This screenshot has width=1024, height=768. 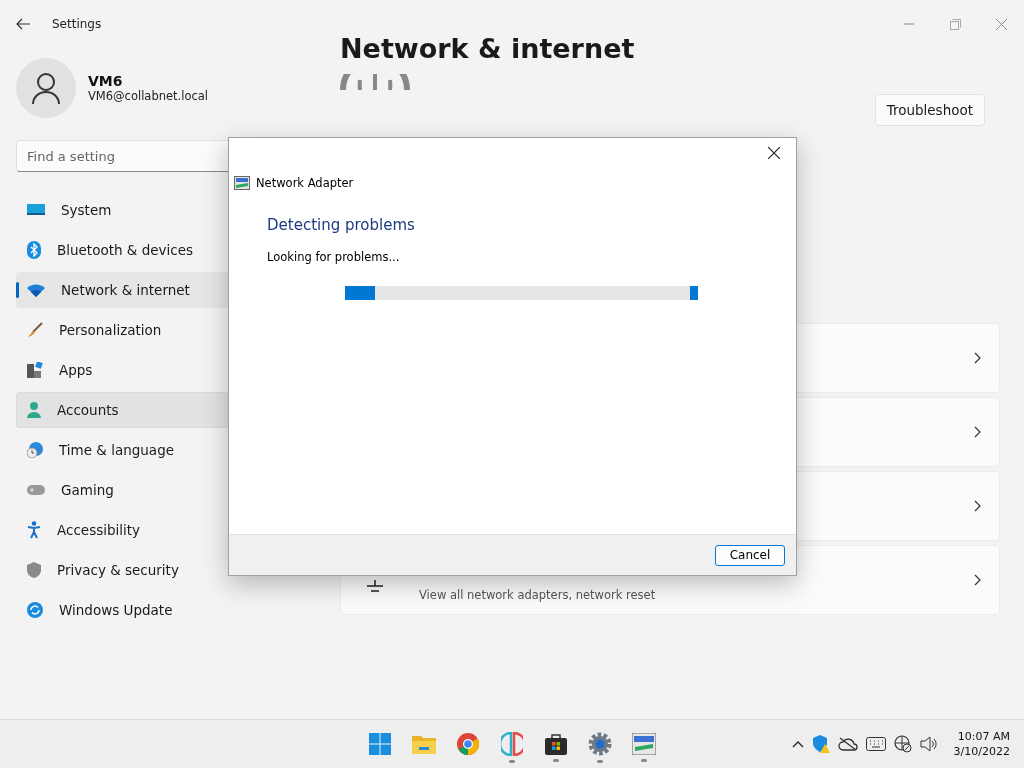 I want to click on user-name: VM6, so click(x=106, y=81).